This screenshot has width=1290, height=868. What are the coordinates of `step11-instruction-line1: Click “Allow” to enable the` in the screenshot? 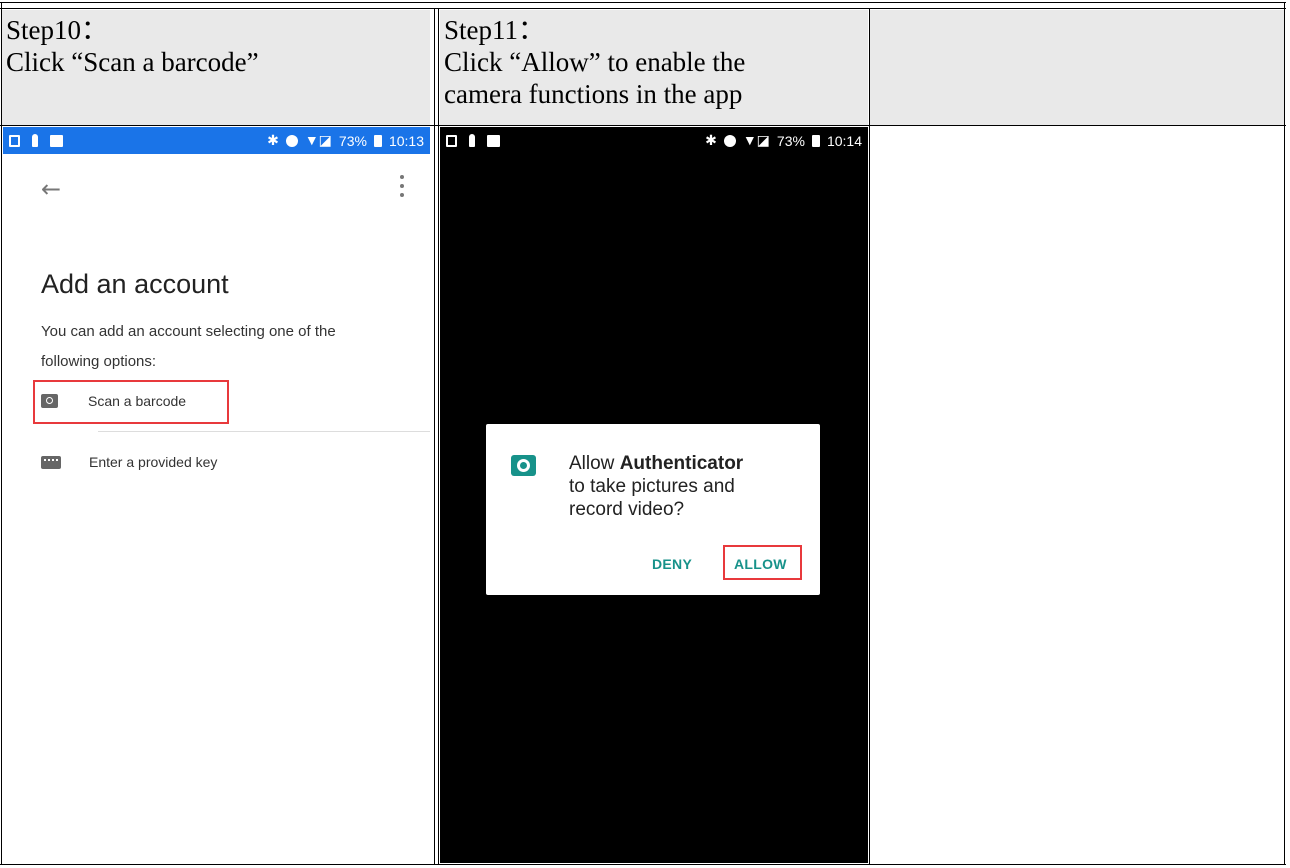 It's located at (595, 62).